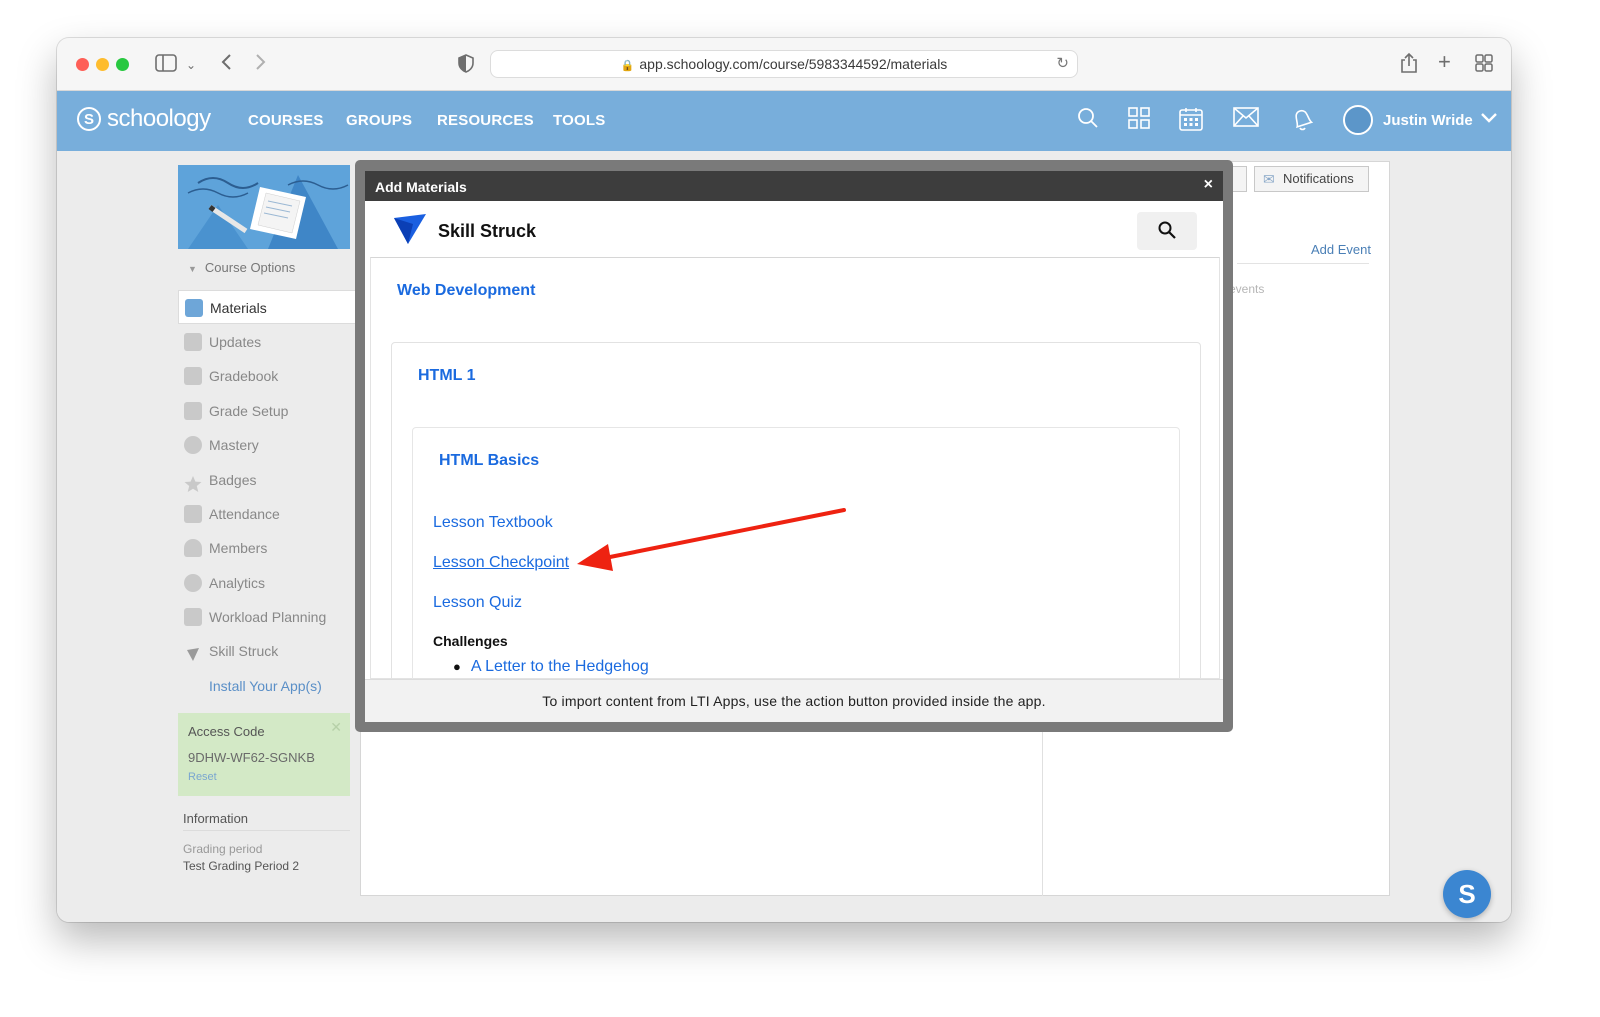  I want to click on workload-icon, so click(193, 617).